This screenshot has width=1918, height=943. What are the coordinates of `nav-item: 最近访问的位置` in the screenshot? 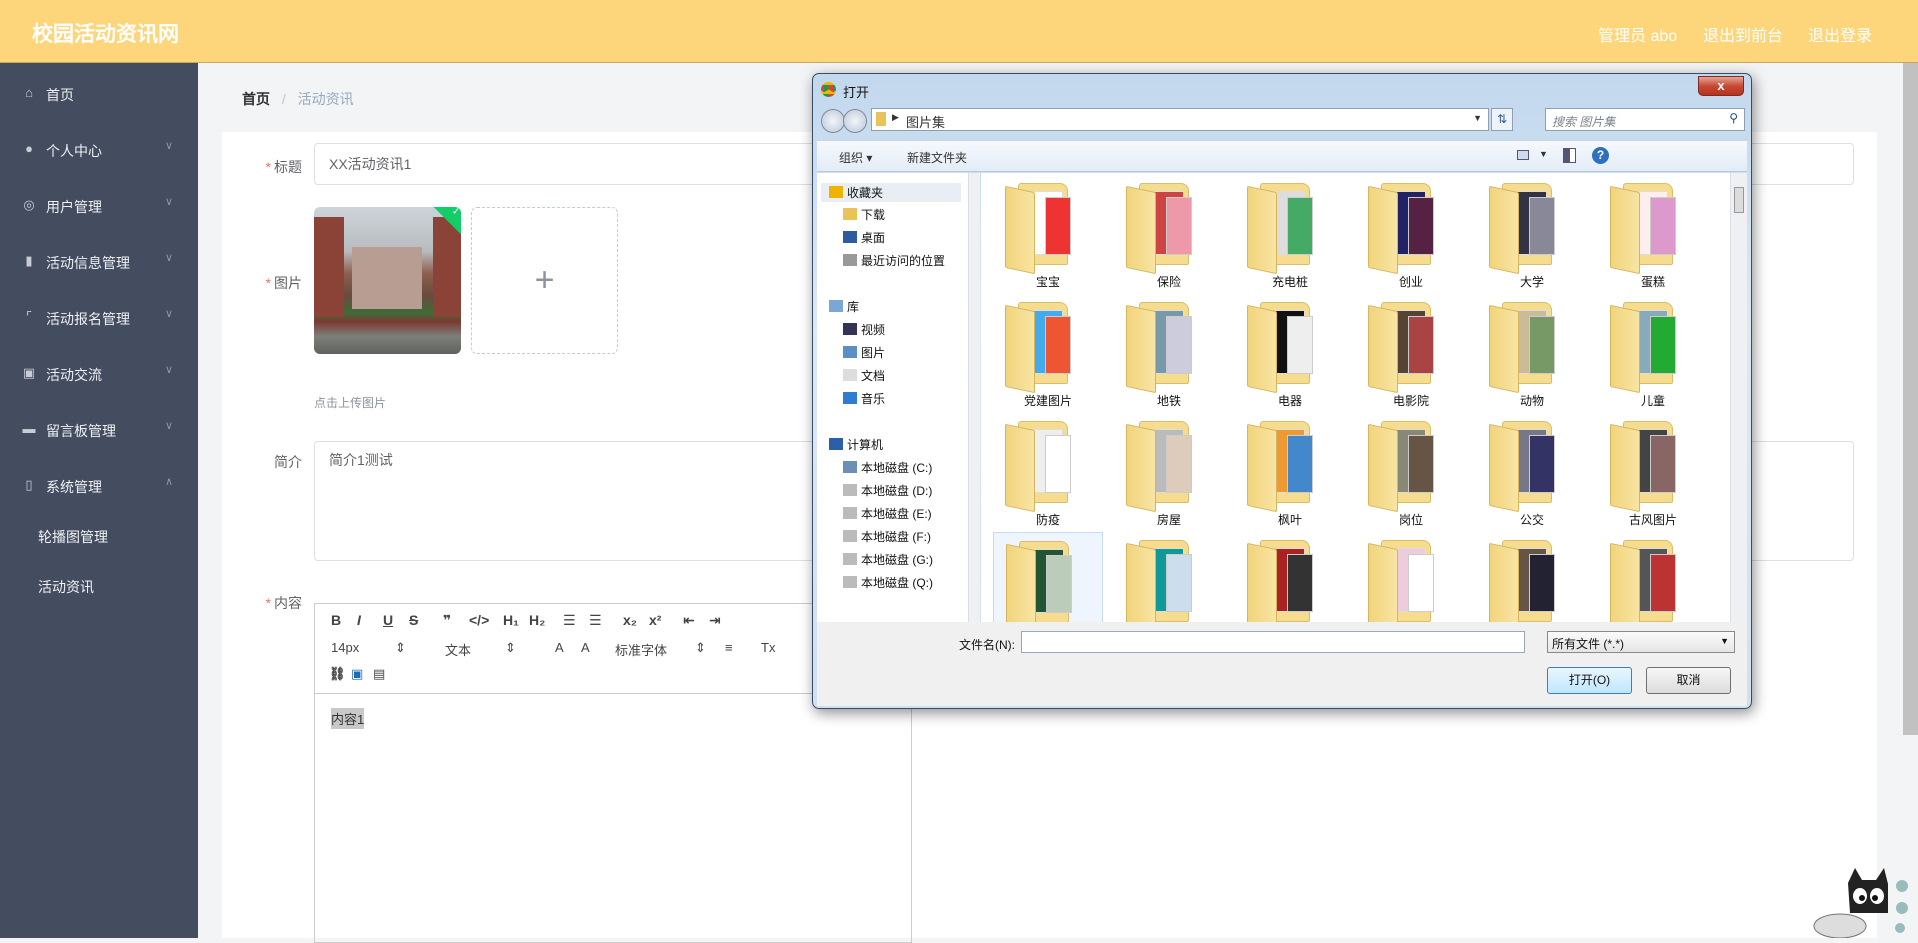 It's located at (894, 260).